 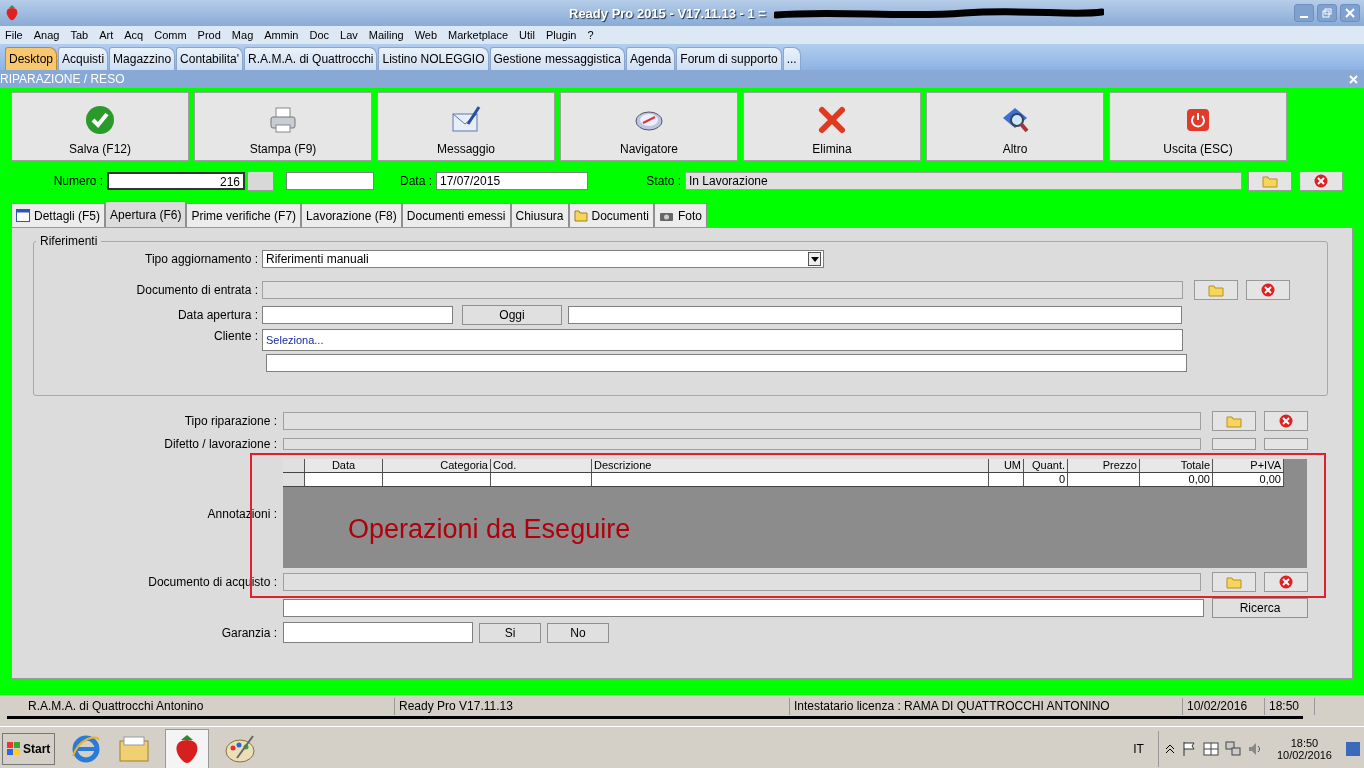 What do you see at coordinates (83, 58) in the screenshot?
I see `desktop-tab: Acquisti` at bounding box center [83, 58].